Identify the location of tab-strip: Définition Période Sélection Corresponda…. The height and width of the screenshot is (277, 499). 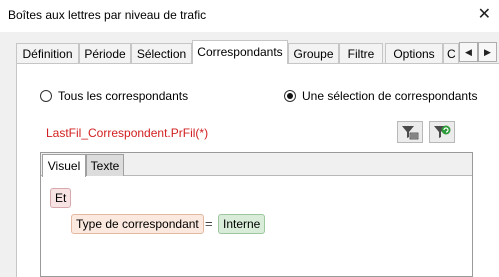
(249, 51).